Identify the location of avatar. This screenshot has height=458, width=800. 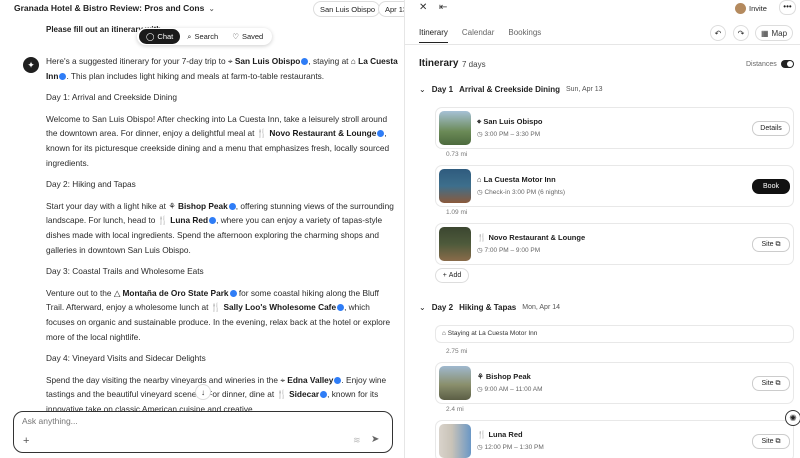
(740, 8).